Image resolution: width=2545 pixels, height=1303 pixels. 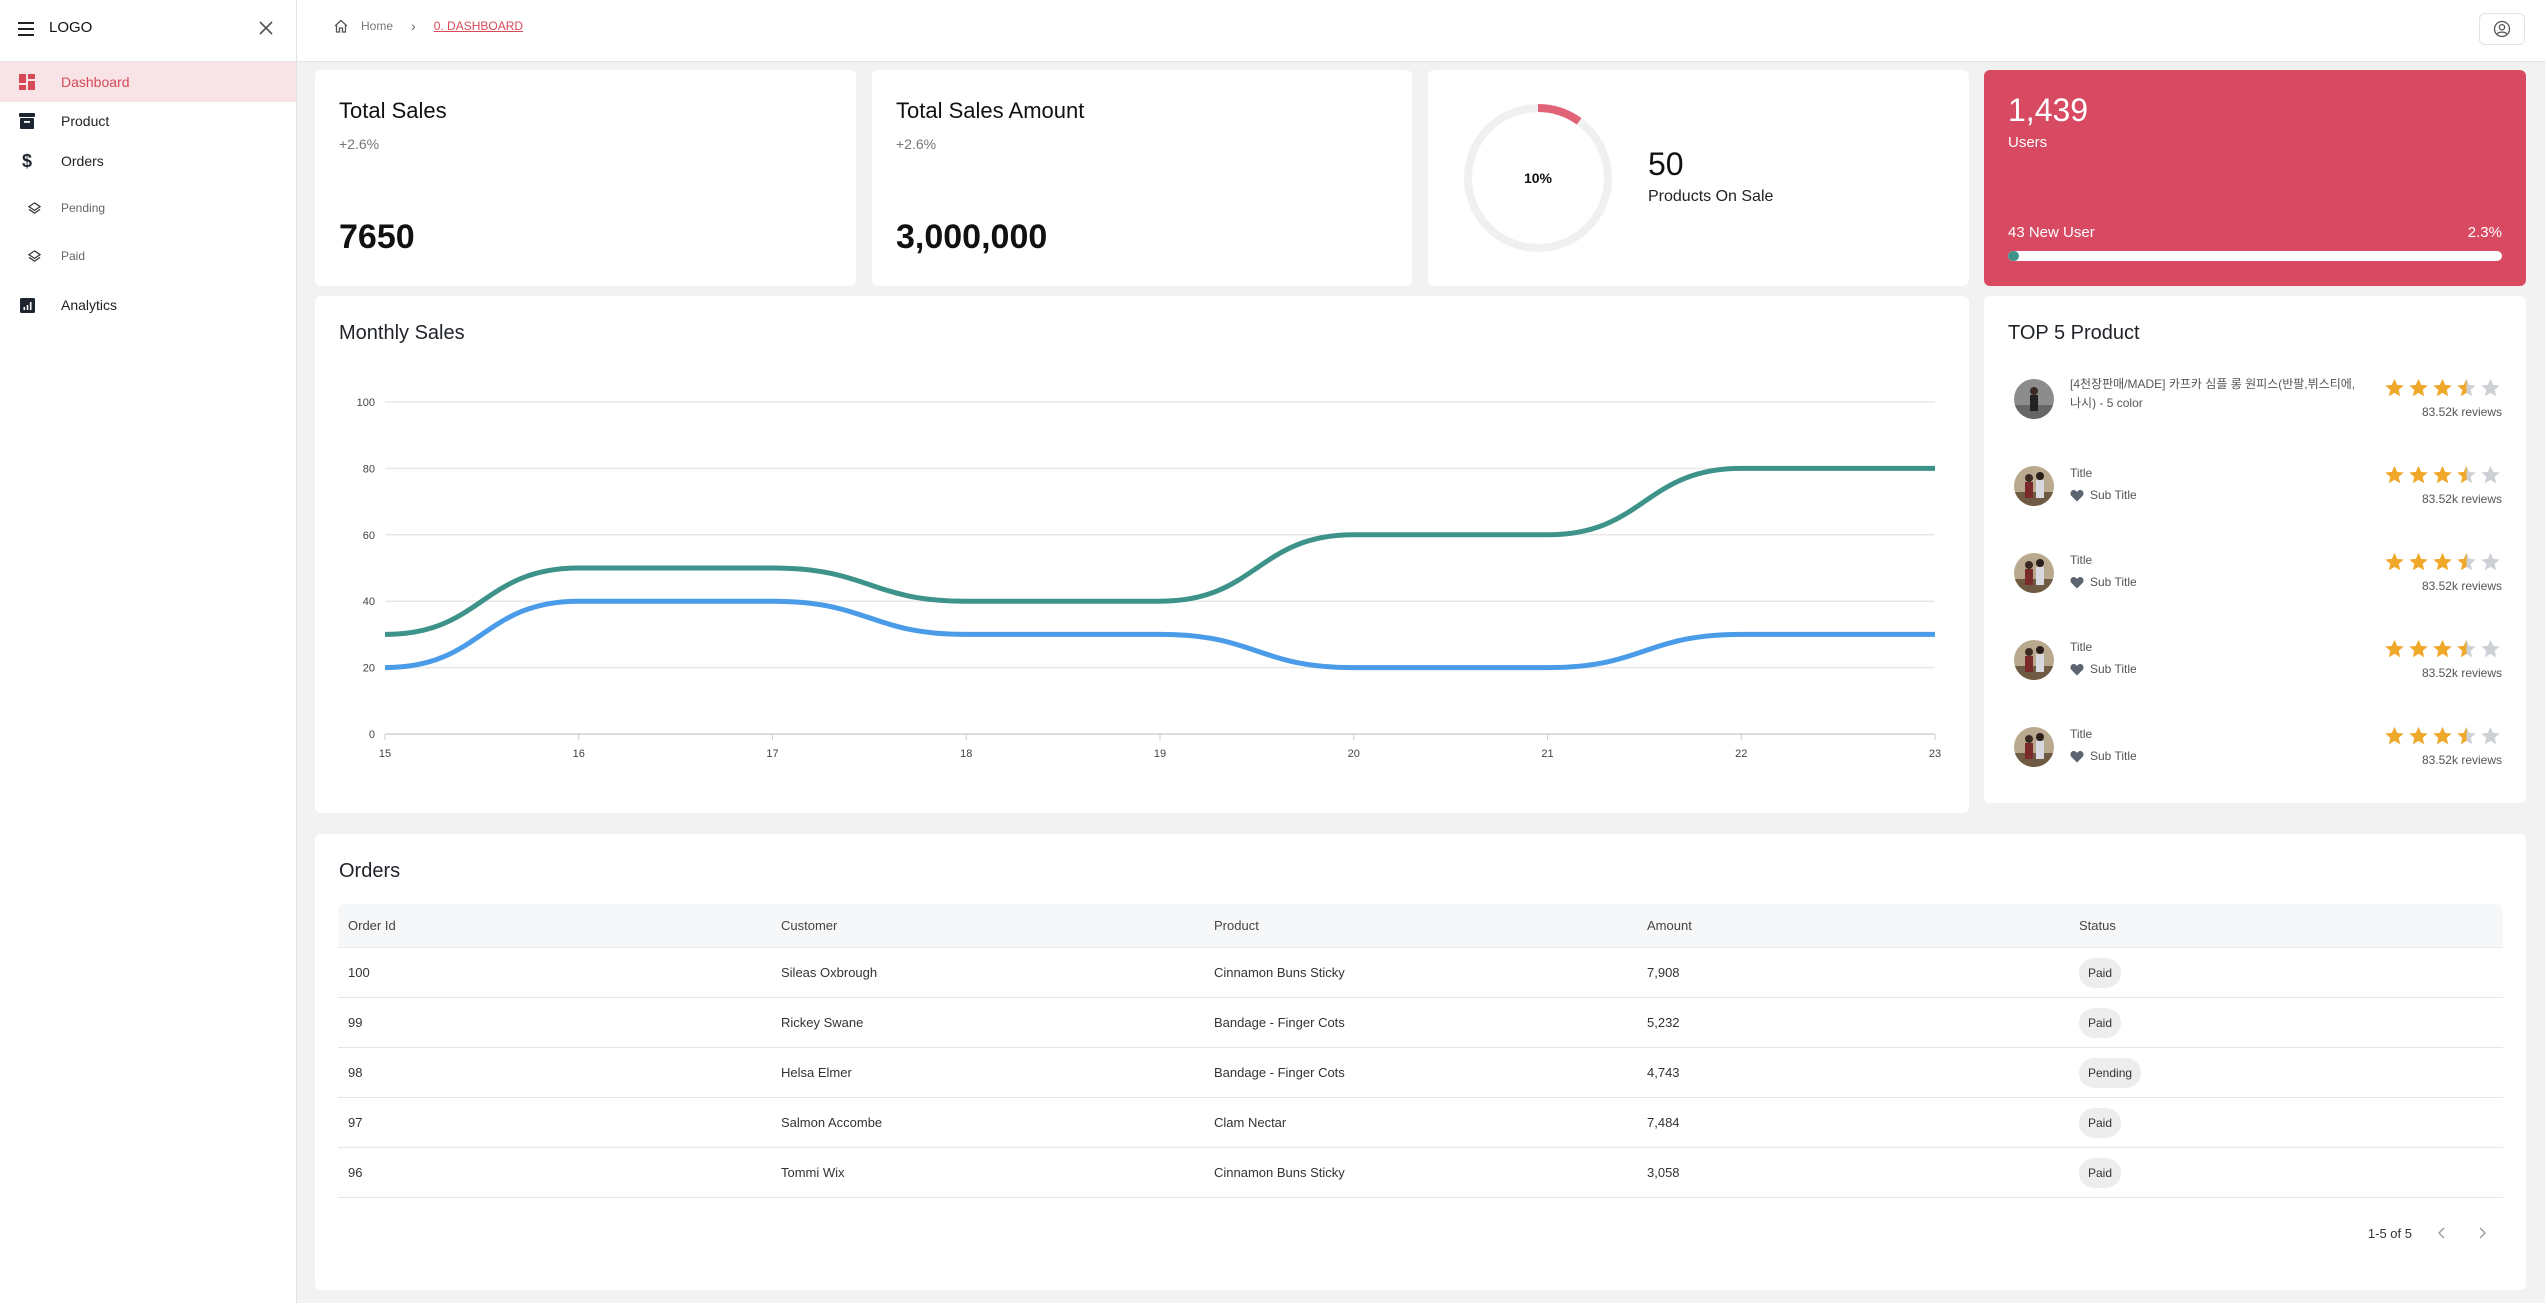 I want to click on sidebar-item-label: Dashboard, so click(x=95, y=82).